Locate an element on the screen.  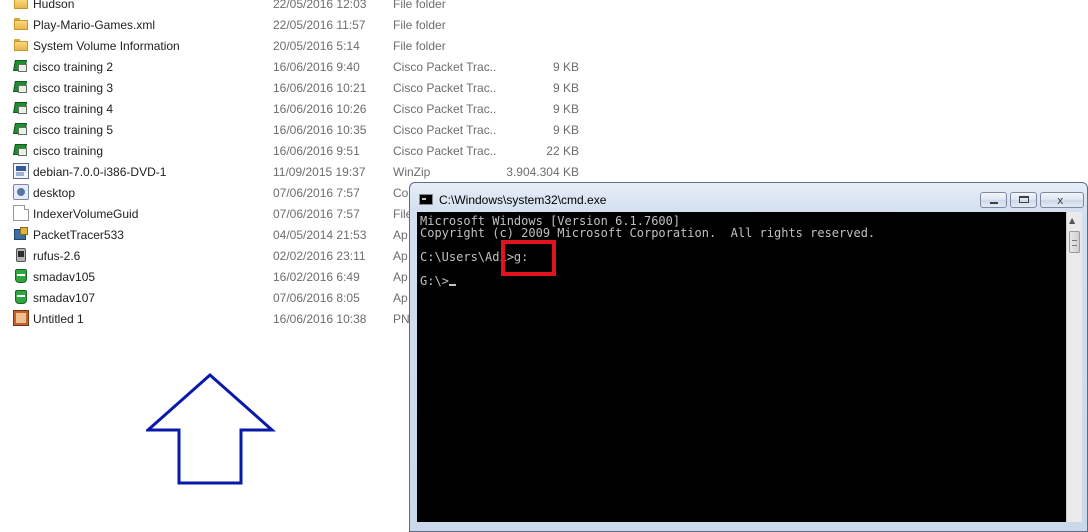
file-name: Play-Mario-Games.xml is located at coordinates (94, 25).